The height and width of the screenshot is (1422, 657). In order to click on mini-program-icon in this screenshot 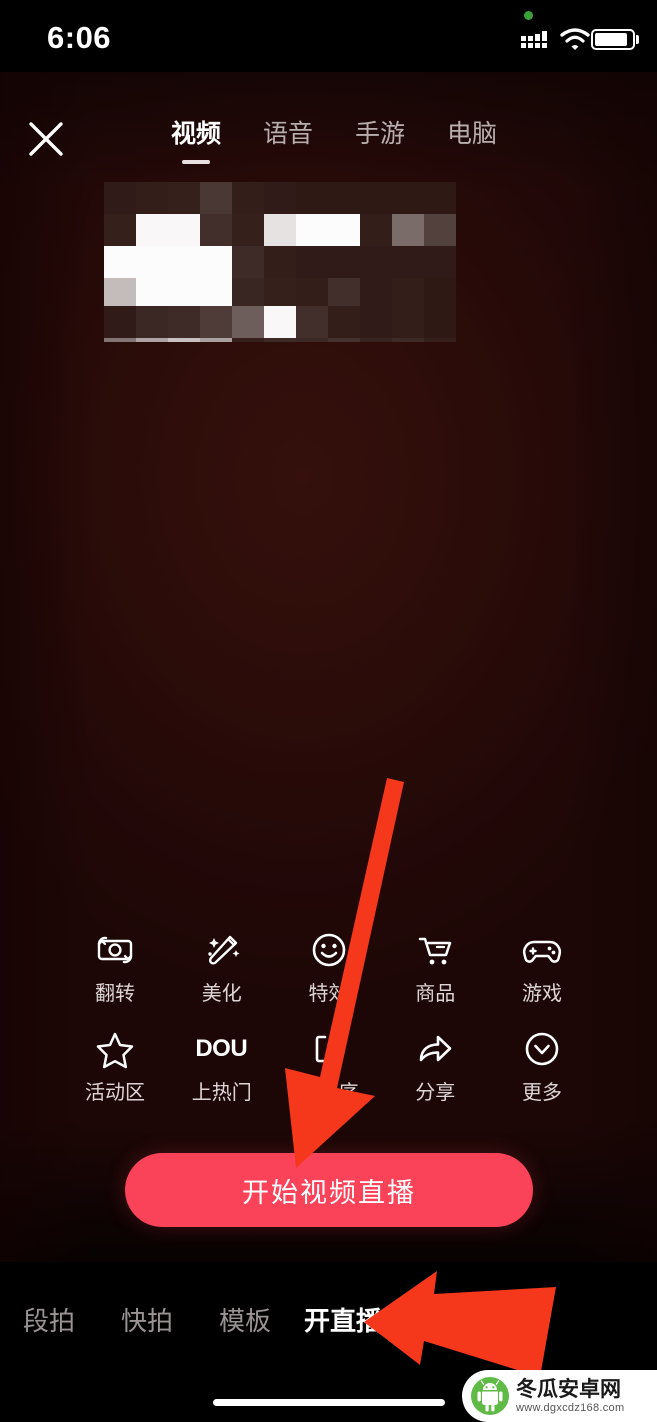, I will do `click(329, 1049)`.